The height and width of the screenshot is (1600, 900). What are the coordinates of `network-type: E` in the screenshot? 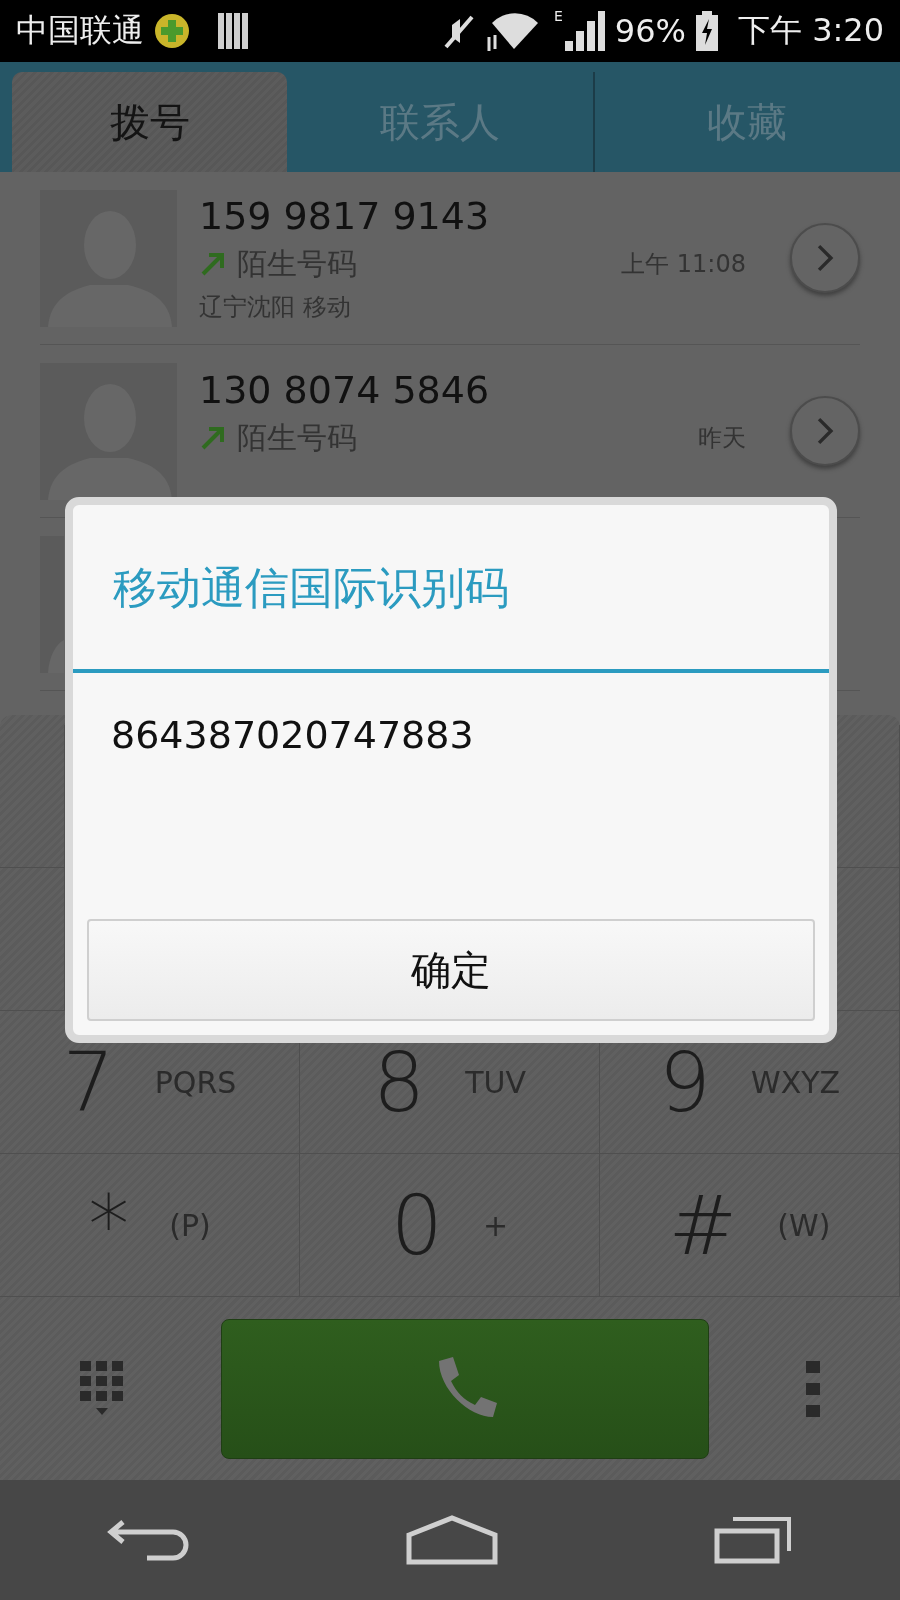 It's located at (558, 16).